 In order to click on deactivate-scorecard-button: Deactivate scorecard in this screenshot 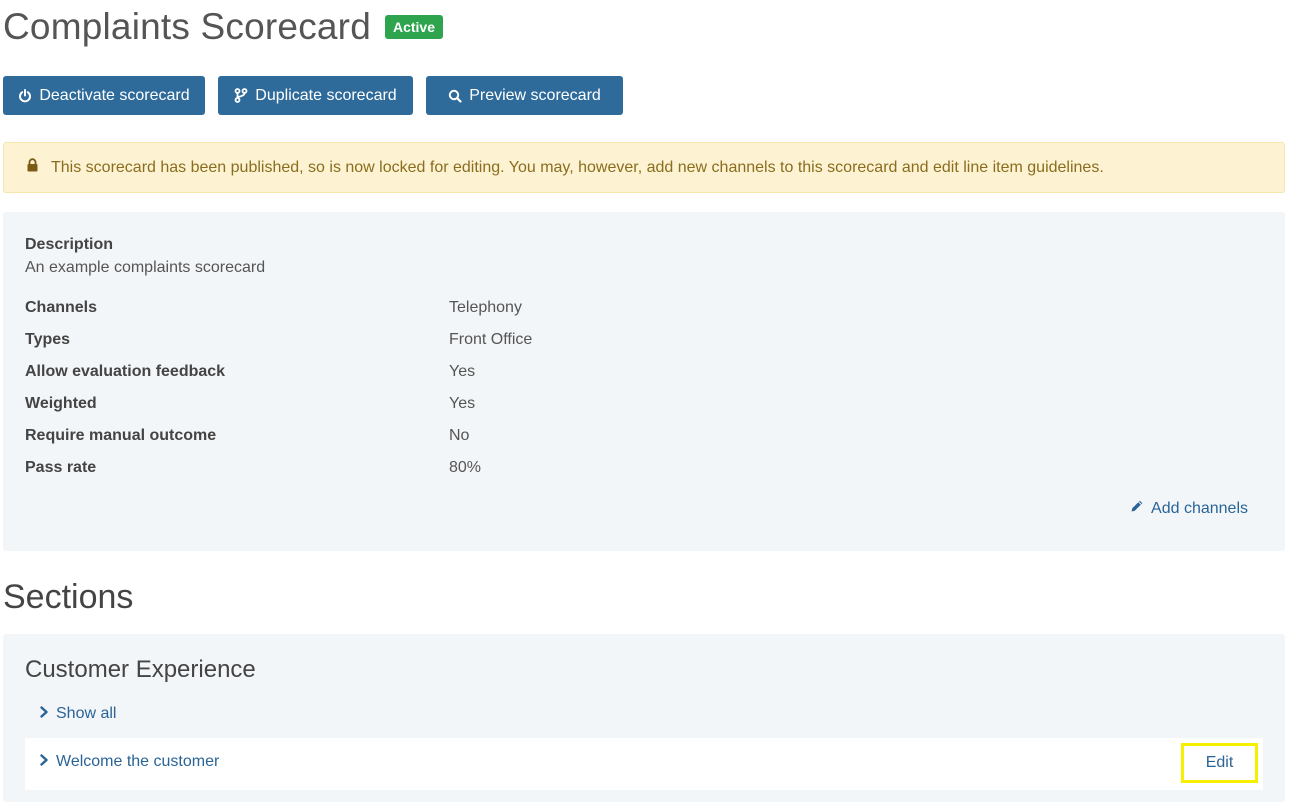, I will do `click(104, 95)`.